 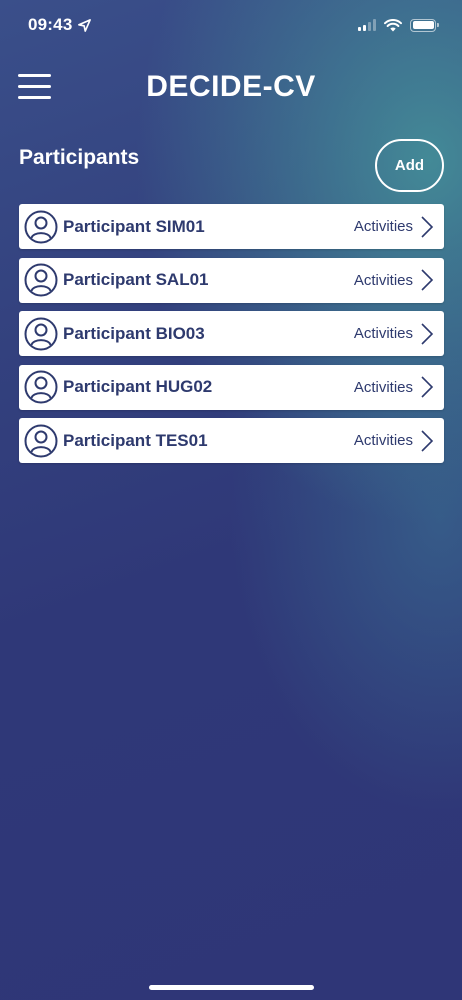 I want to click on status-bar: 09:43, so click(x=231, y=25).